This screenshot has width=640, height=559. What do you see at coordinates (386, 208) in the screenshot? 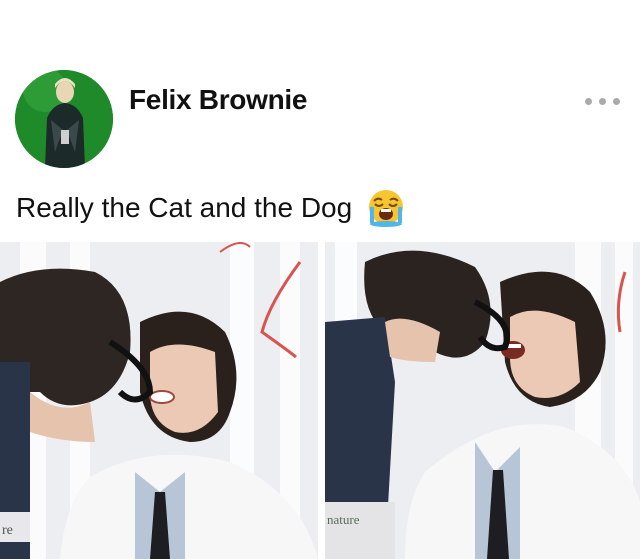
I see `loudly-crying-face-icon` at bounding box center [386, 208].